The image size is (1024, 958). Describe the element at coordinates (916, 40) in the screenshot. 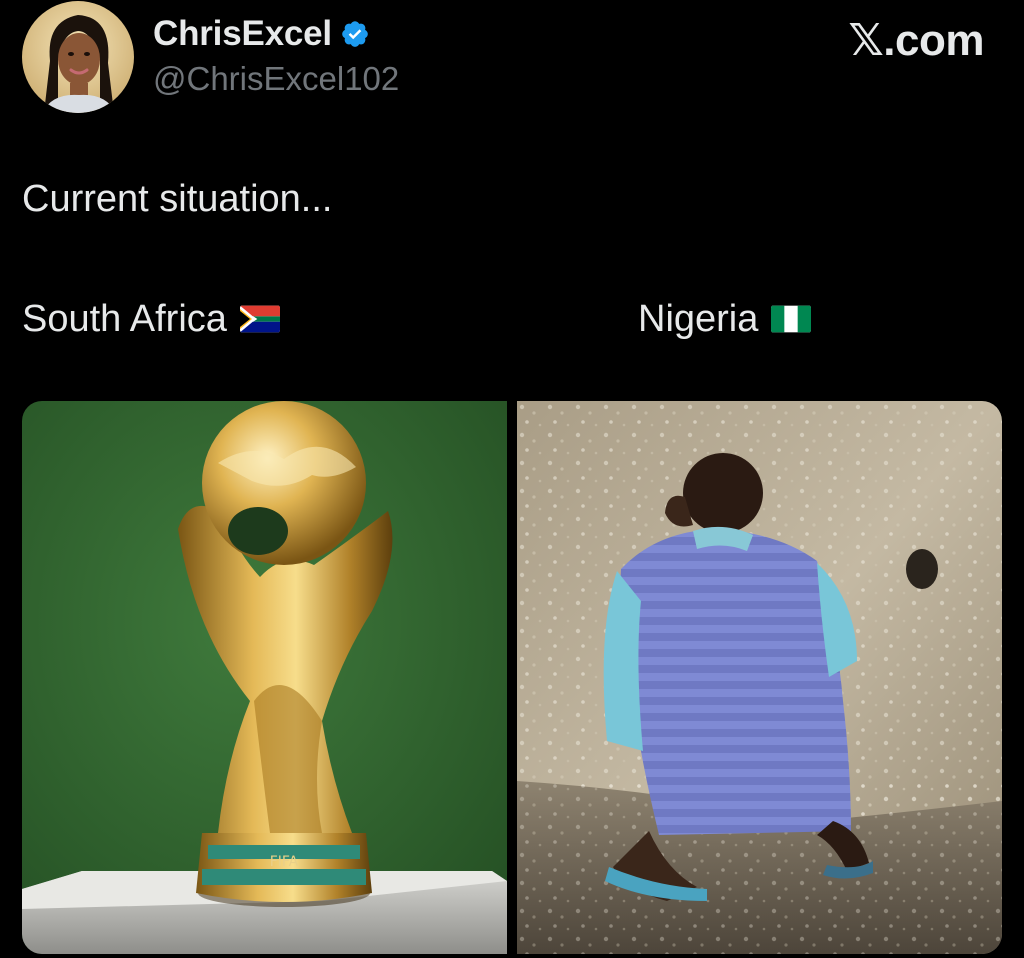

I see `x-brand-watermark: 𝕏.com` at that location.